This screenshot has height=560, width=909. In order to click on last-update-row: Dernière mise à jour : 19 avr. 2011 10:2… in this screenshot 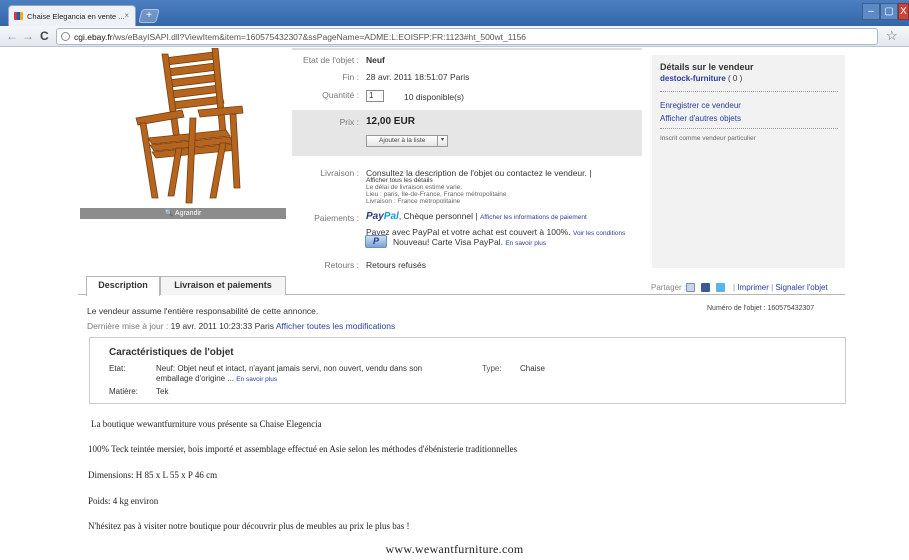, I will do `click(241, 326)`.